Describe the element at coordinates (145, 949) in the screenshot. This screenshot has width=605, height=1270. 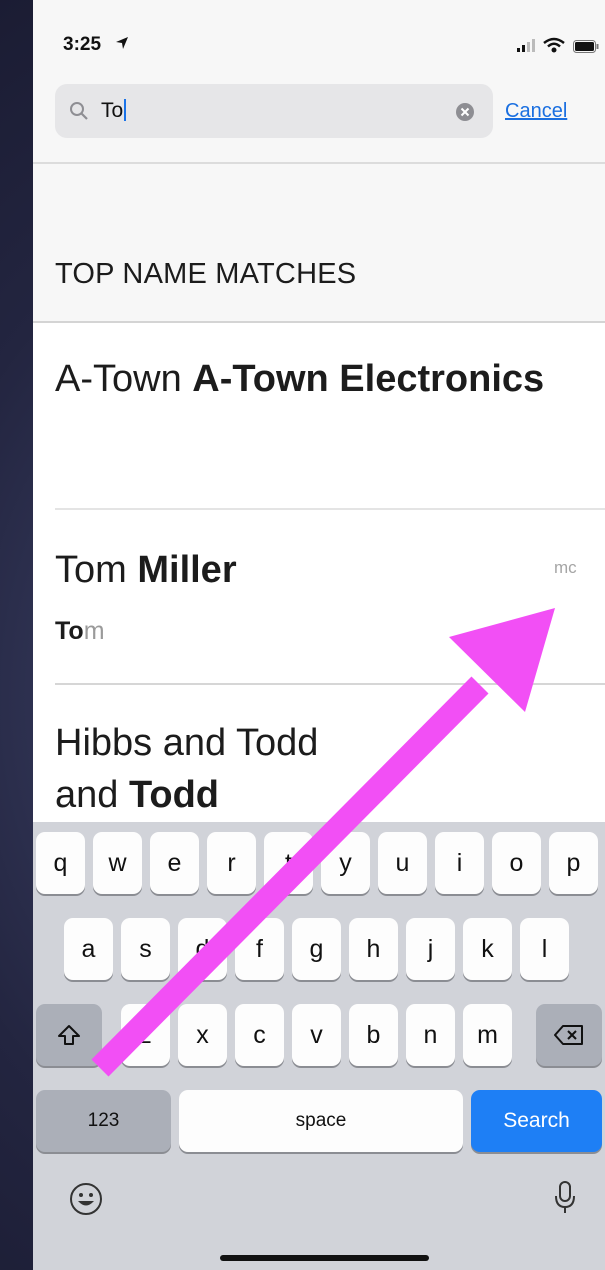
I see `key-s: s` at that location.